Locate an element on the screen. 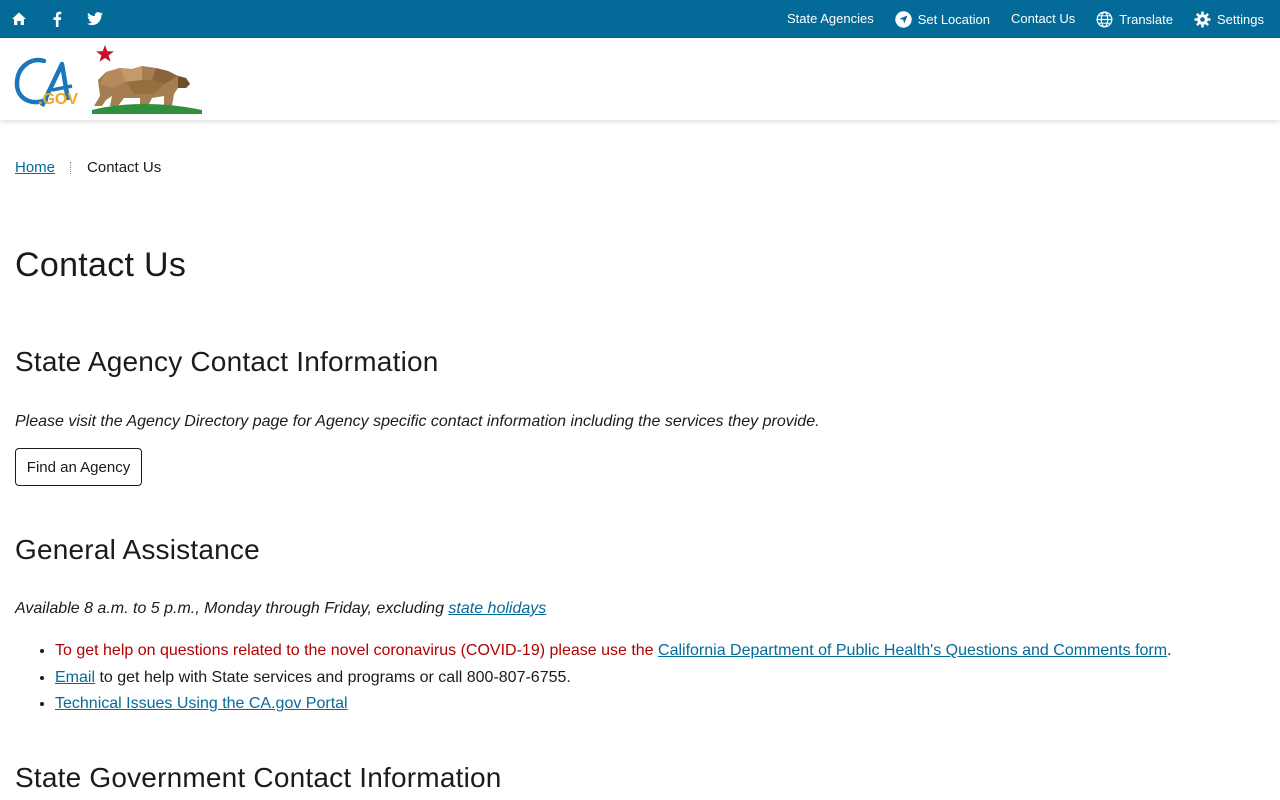 The image size is (1280, 800). home-icon is located at coordinates (19, 18).